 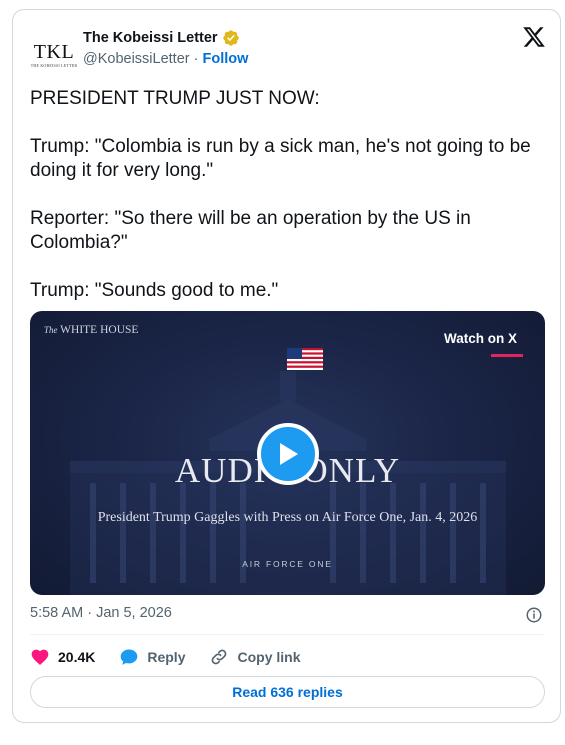 I want to click on verified-badge-icon, so click(x=230, y=38).